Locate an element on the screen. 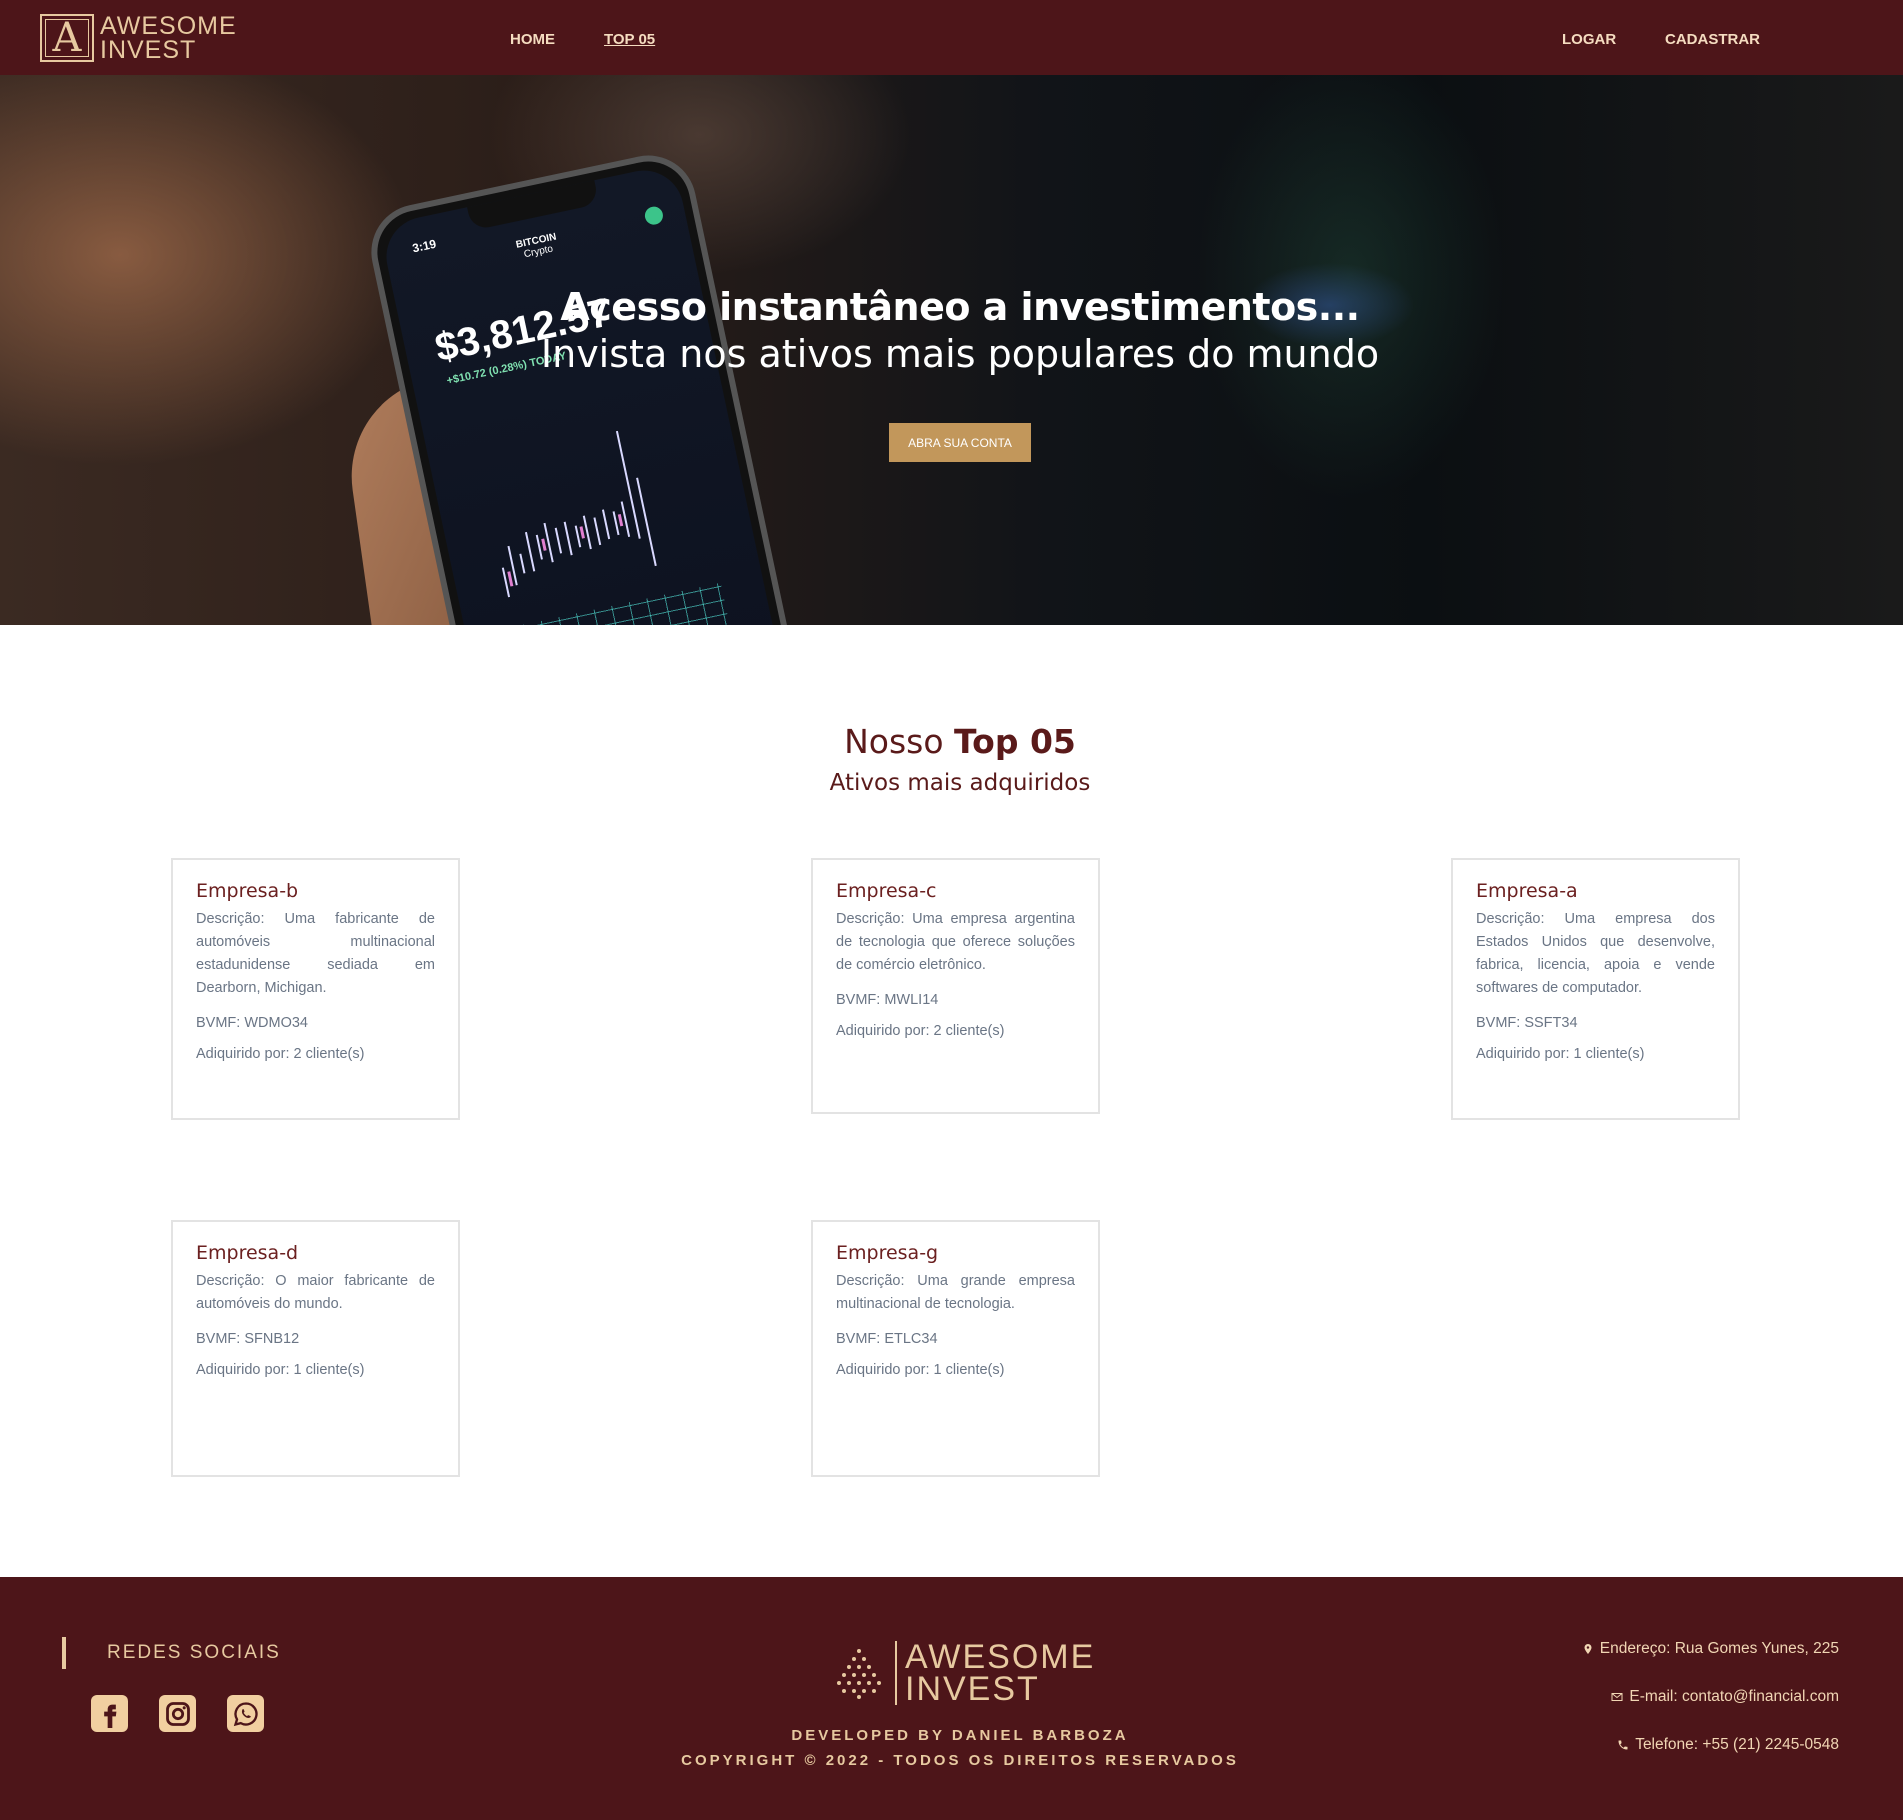 This screenshot has width=1903, height=1820. footer-logo: AWESOME INVEST is located at coordinates (964, 1673).